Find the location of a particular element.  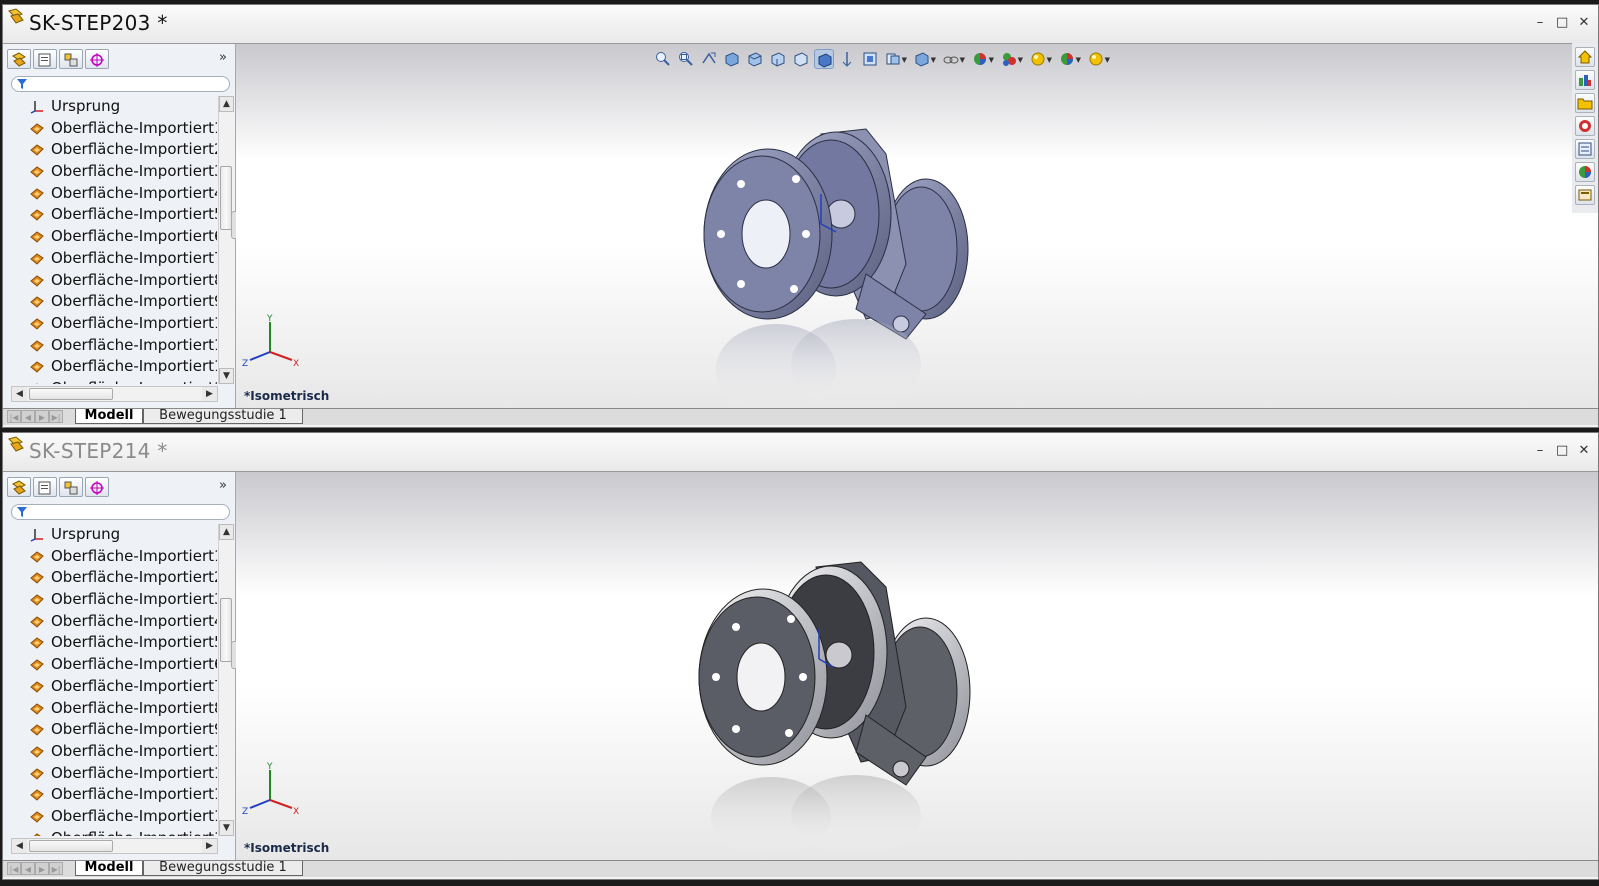

lights-button: ▼ is located at coordinates (1011, 59).